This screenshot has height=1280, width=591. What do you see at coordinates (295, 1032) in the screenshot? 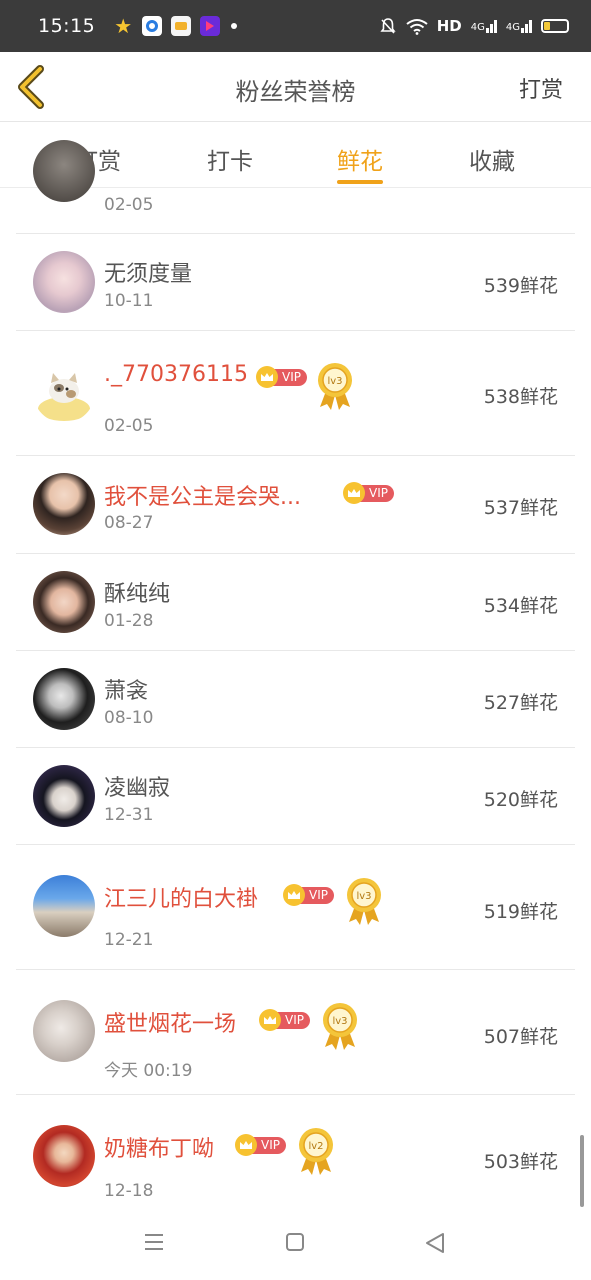
I see `list-item: 盛世烟花一场 VIP lv3 今天 00:19 507鲜花` at bounding box center [295, 1032].